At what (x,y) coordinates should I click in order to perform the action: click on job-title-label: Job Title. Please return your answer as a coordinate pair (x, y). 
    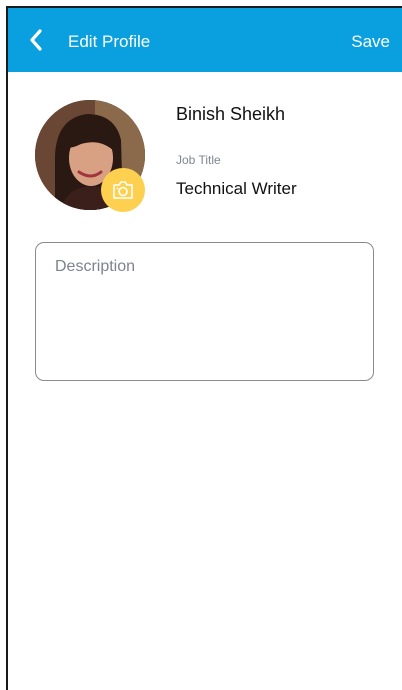
    Looking at the image, I should click on (198, 160).